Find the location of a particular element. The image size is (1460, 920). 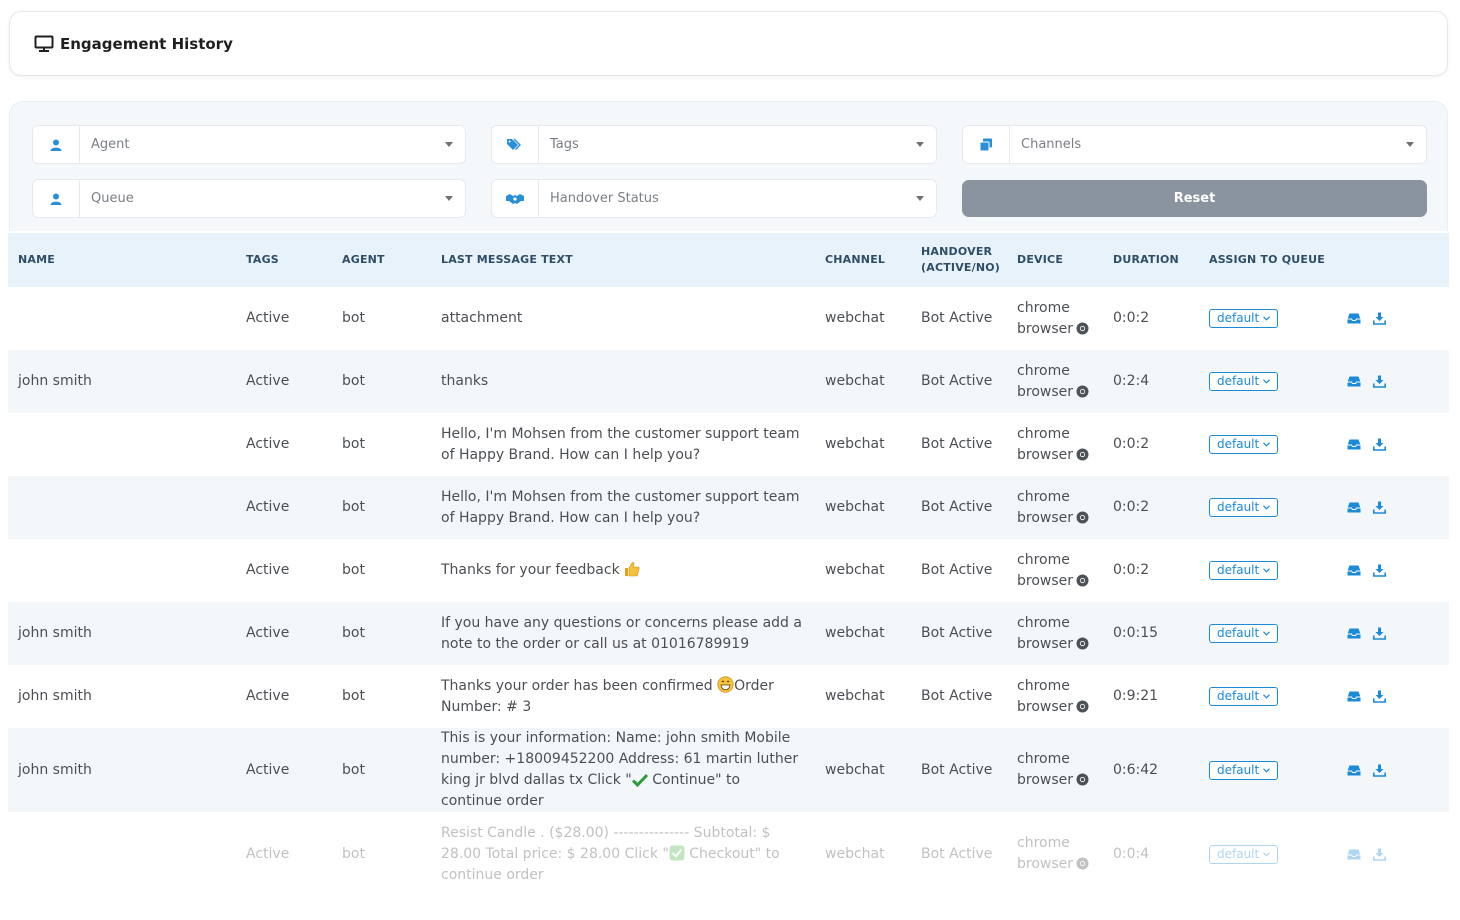

tags-filter: Tags is located at coordinates (714, 144).